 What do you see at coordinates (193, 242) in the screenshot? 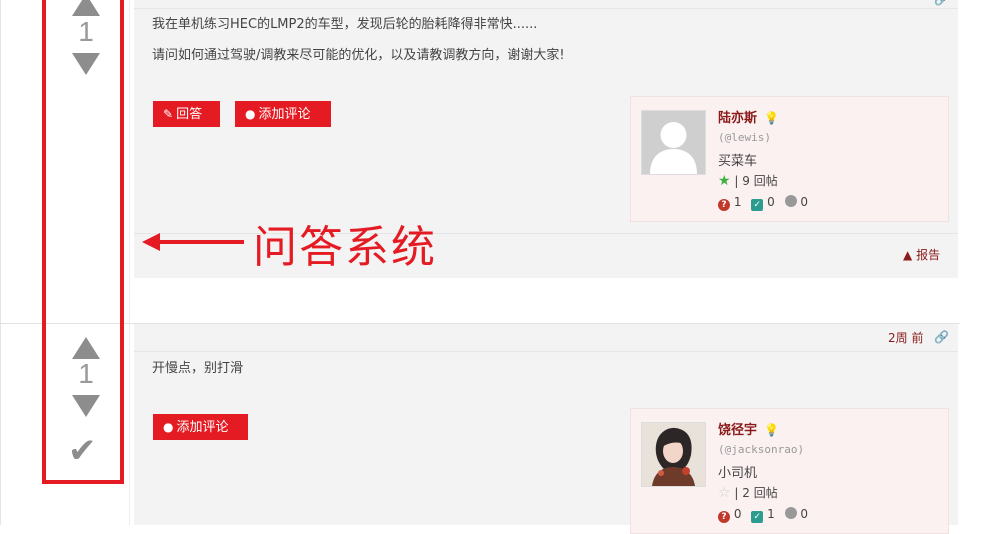
I see `annotation-arrow-icon` at bounding box center [193, 242].